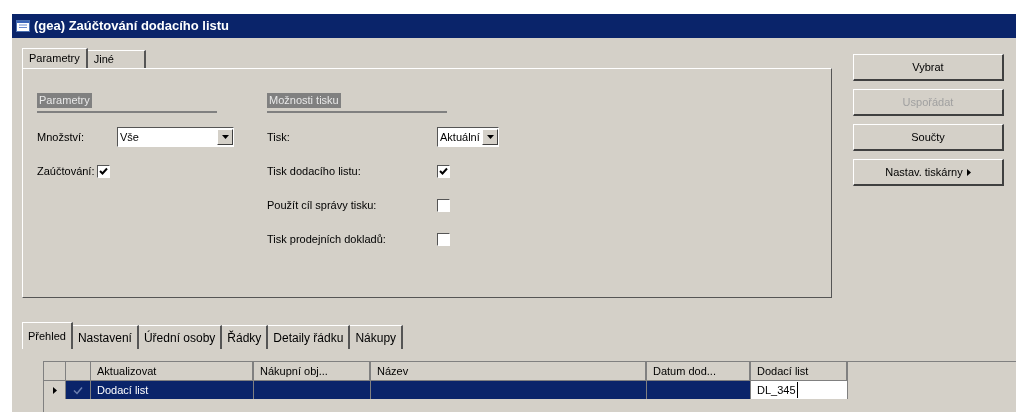  What do you see at coordinates (928, 67) in the screenshot?
I see `button: Vybrat` at bounding box center [928, 67].